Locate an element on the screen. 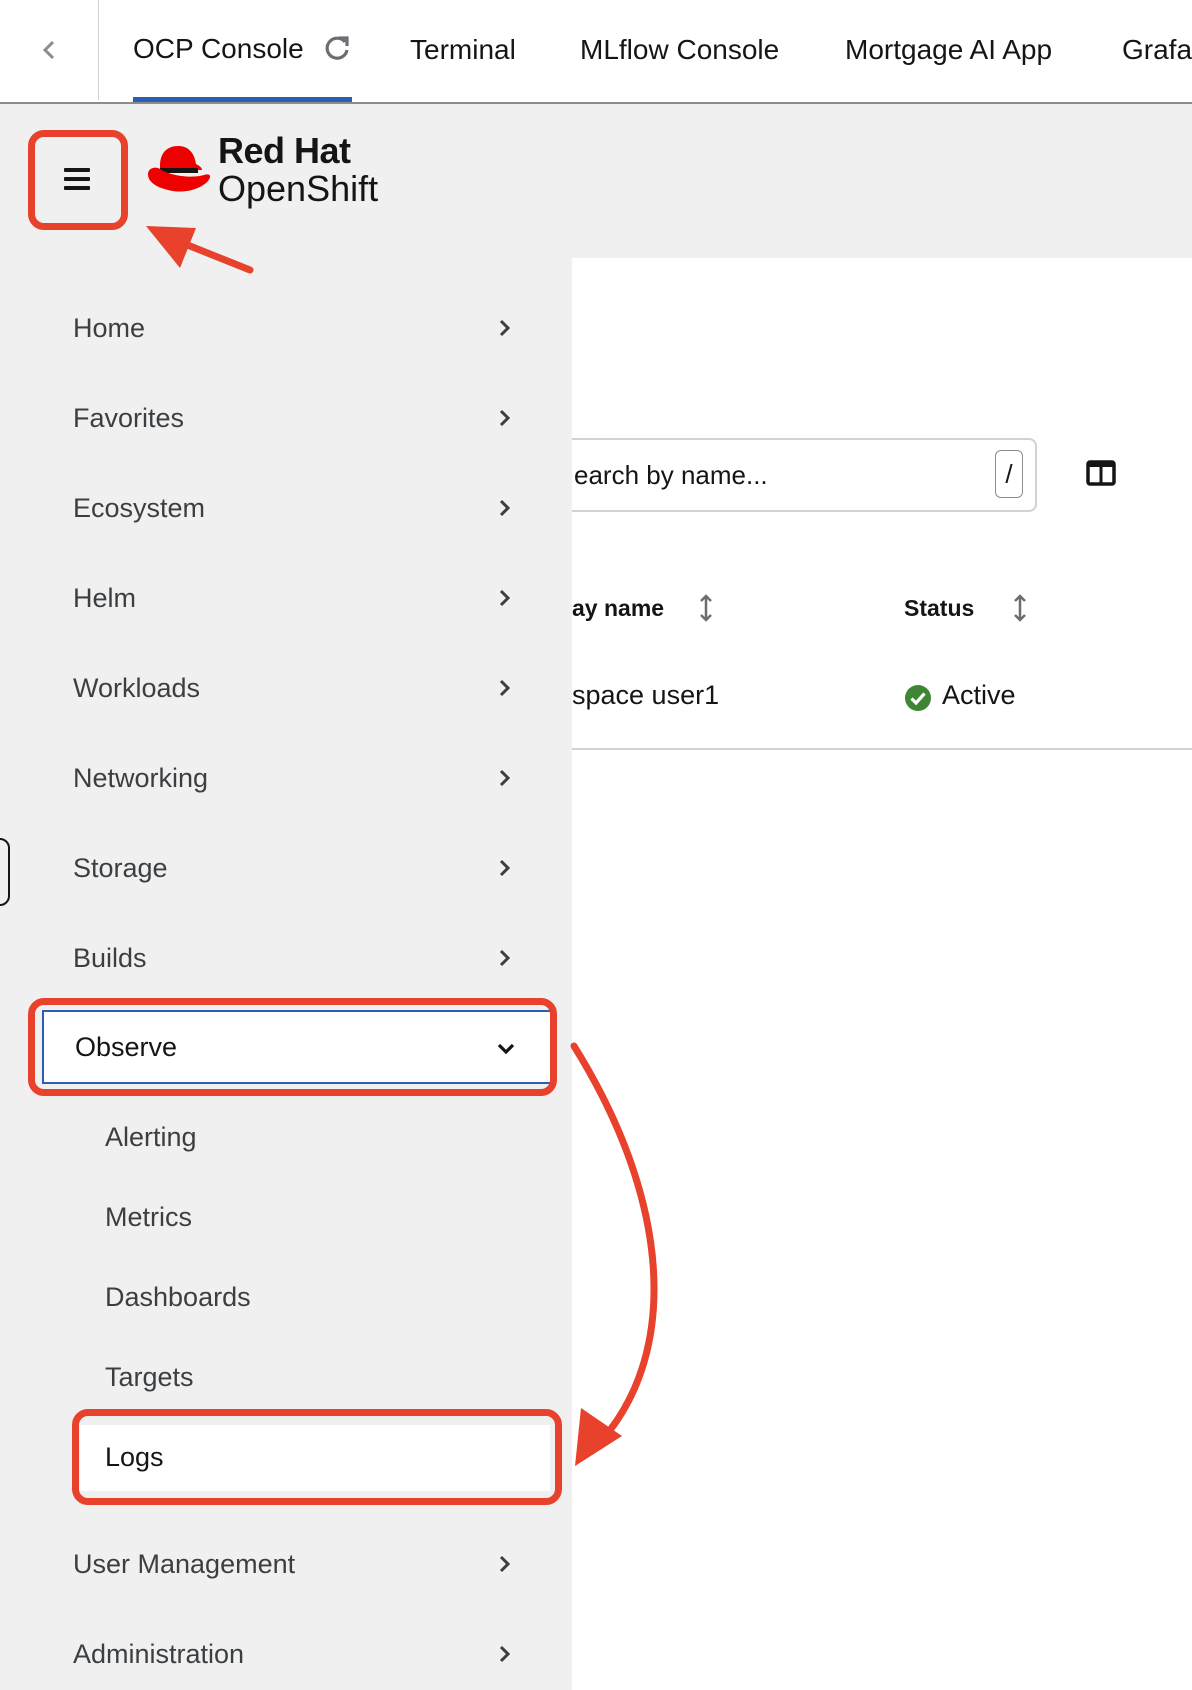  sidebar-item-label: User Management is located at coordinates (184, 1563).